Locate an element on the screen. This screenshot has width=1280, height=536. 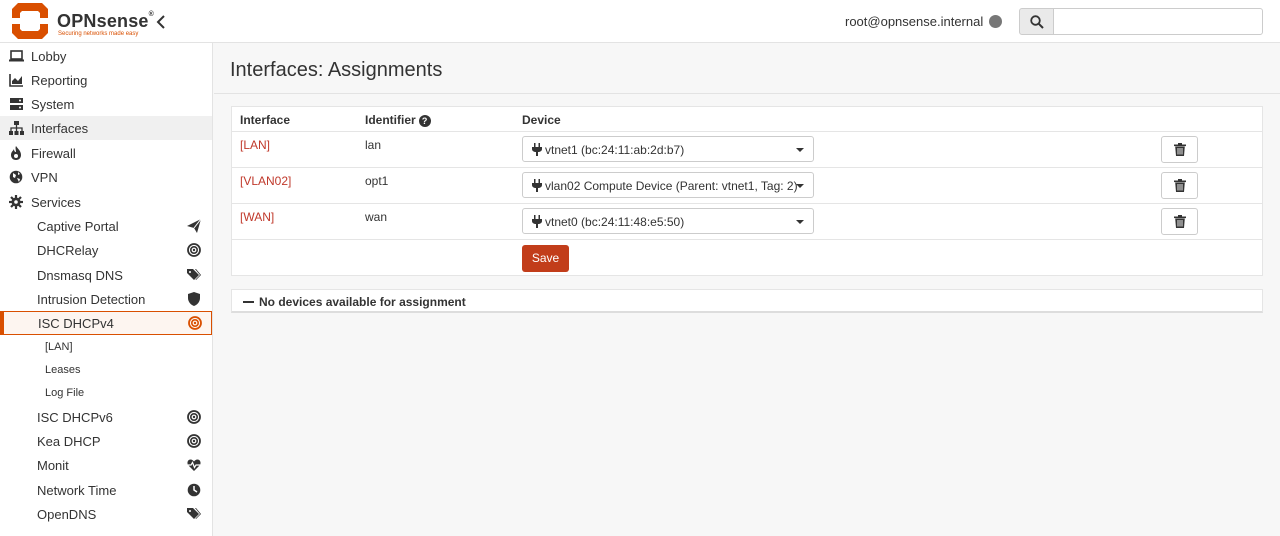
heartbeat-icon is located at coordinates (194, 465).